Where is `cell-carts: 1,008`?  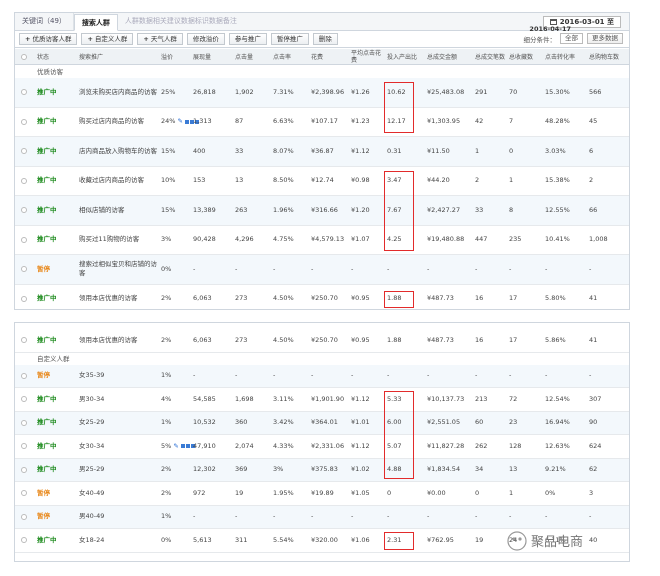
cell-carts: 1,008 is located at coordinates (598, 239).